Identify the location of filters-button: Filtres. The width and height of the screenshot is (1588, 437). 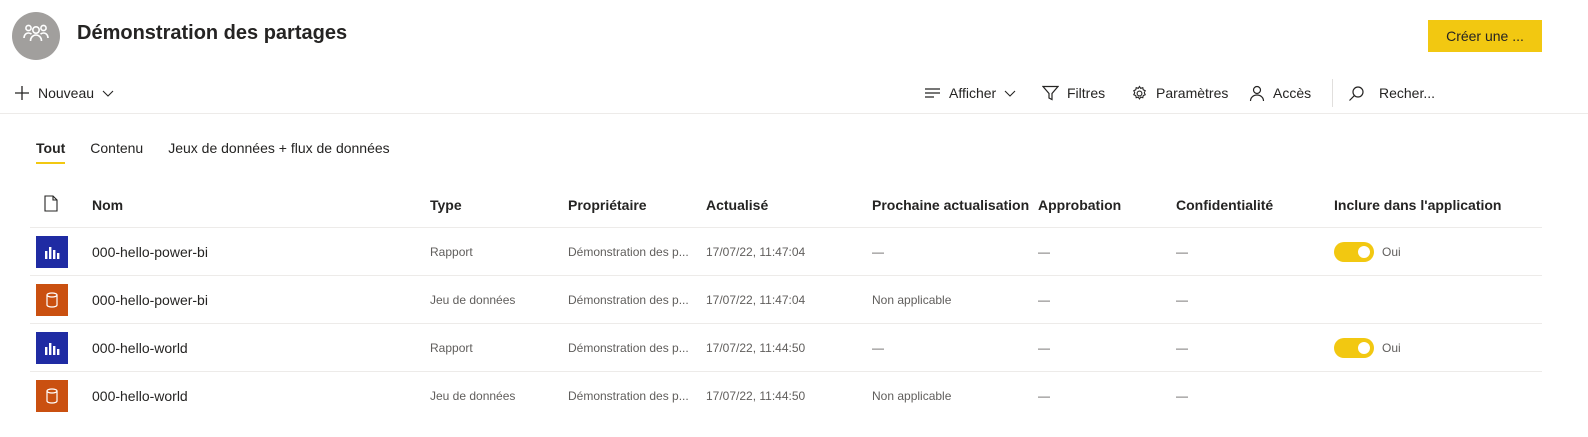
(1073, 93).